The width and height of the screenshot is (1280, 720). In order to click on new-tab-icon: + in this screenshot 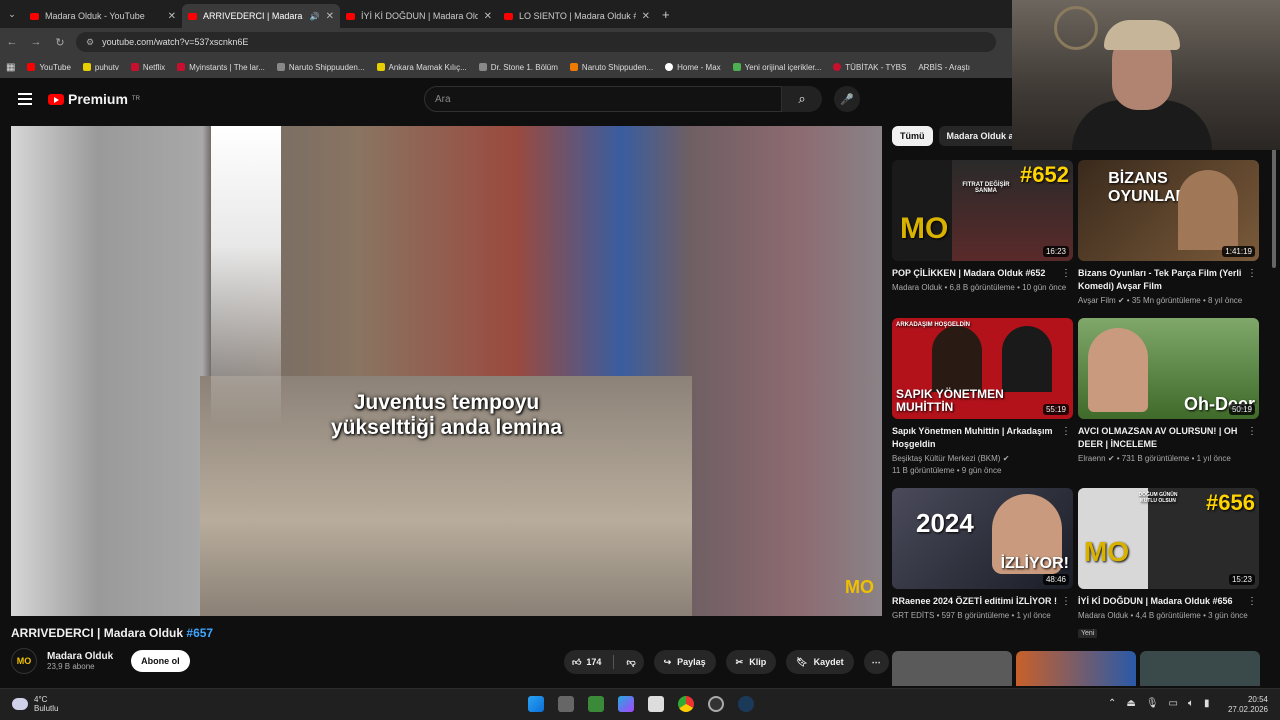, I will do `click(666, 14)`.